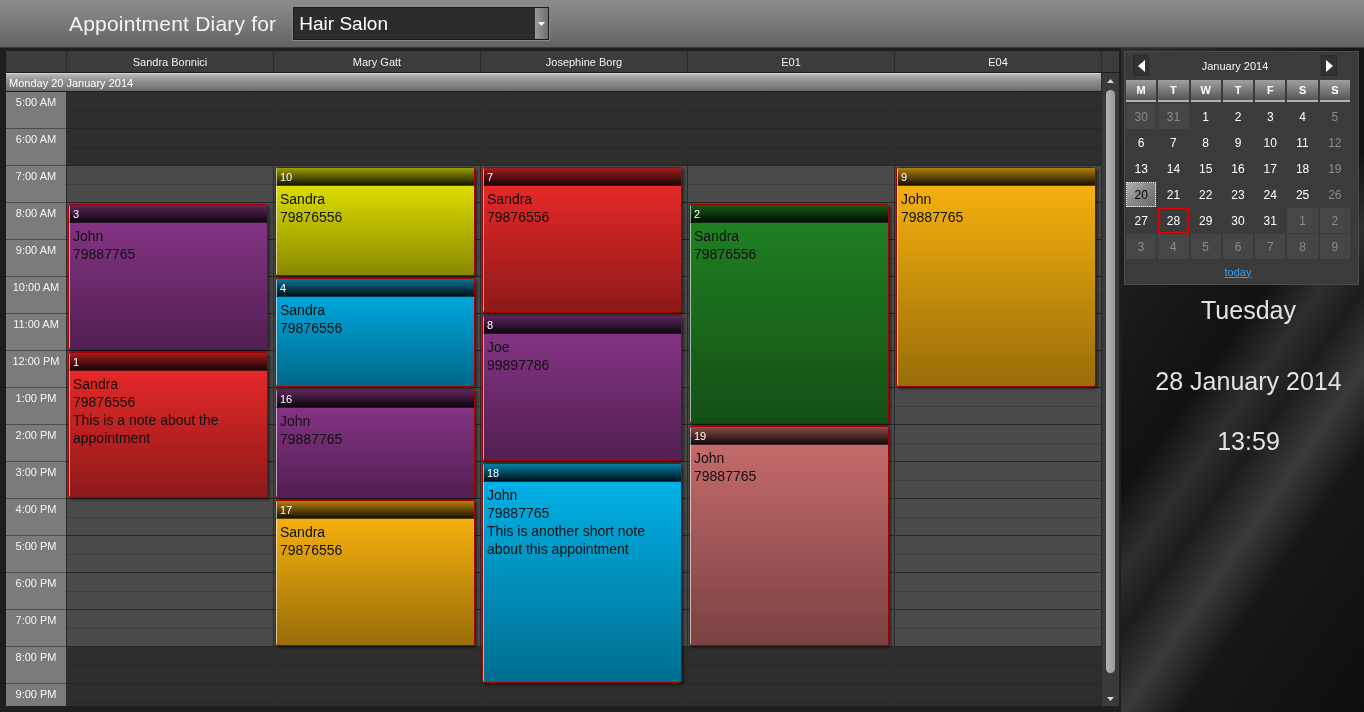  I want to click on calendar-day: 14, so click(1173, 168).